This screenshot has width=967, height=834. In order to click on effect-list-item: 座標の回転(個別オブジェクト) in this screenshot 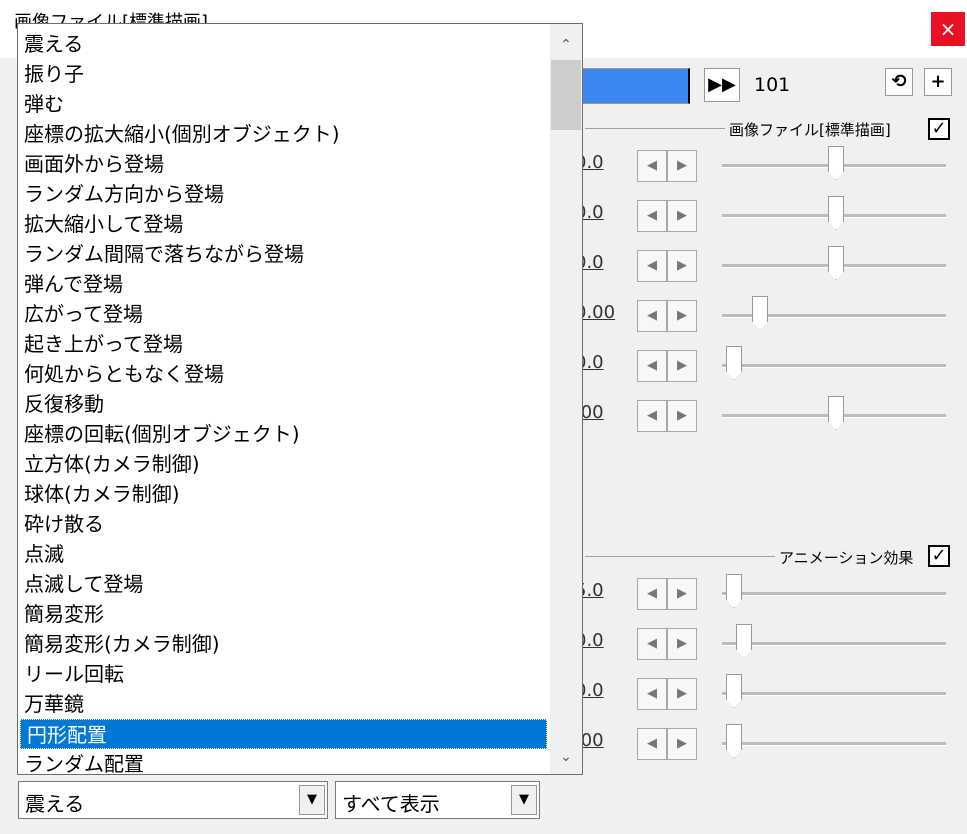, I will do `click(283, 434)`.